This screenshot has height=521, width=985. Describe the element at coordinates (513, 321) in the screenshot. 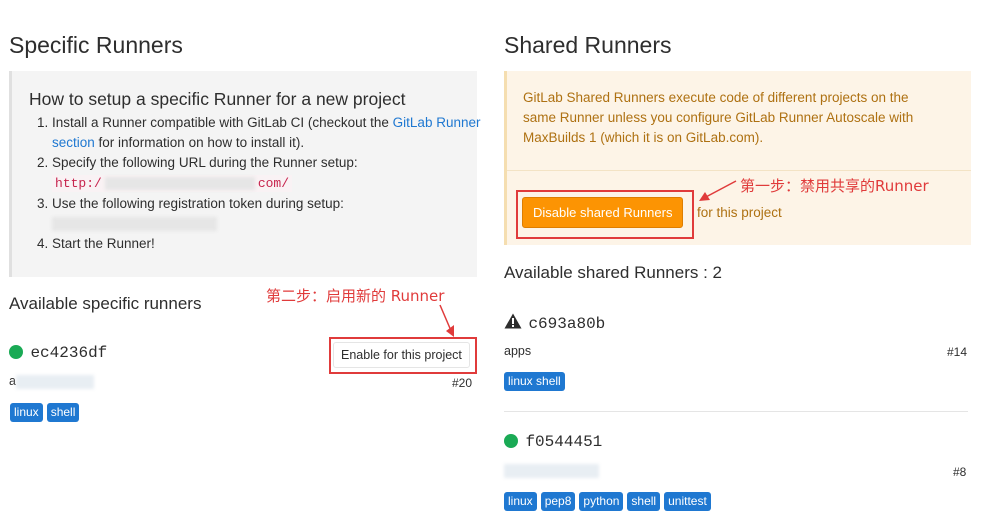

I see `warning-icon` at that location.